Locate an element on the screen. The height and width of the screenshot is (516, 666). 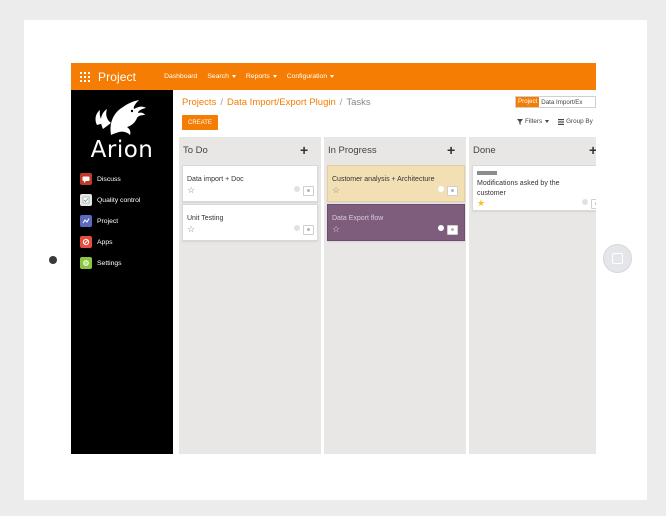
column-title: Done is located at coordinates (484, 150).